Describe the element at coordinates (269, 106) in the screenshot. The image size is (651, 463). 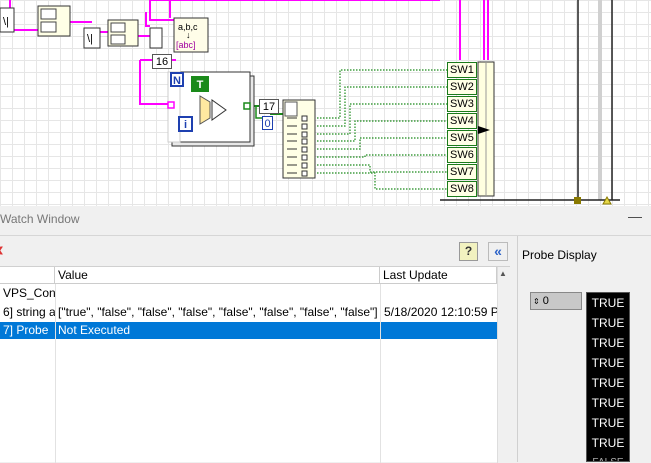
I see `const-17: 17` at that location.